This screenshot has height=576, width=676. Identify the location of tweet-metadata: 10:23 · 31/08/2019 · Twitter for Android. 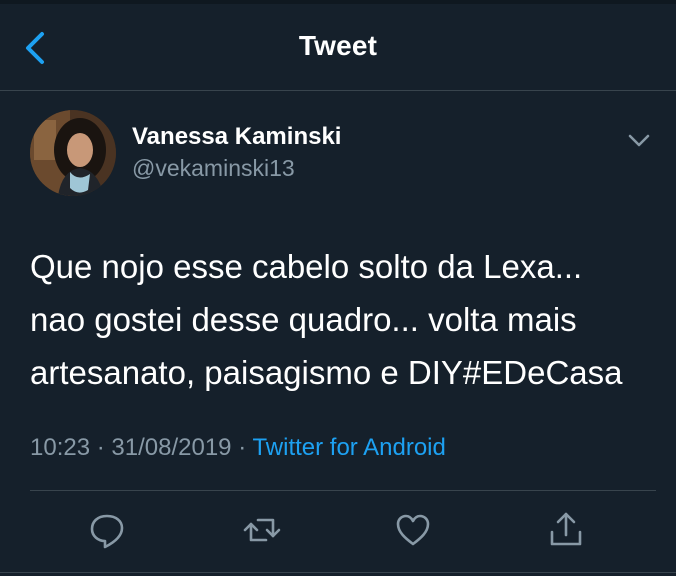
(238, 448).